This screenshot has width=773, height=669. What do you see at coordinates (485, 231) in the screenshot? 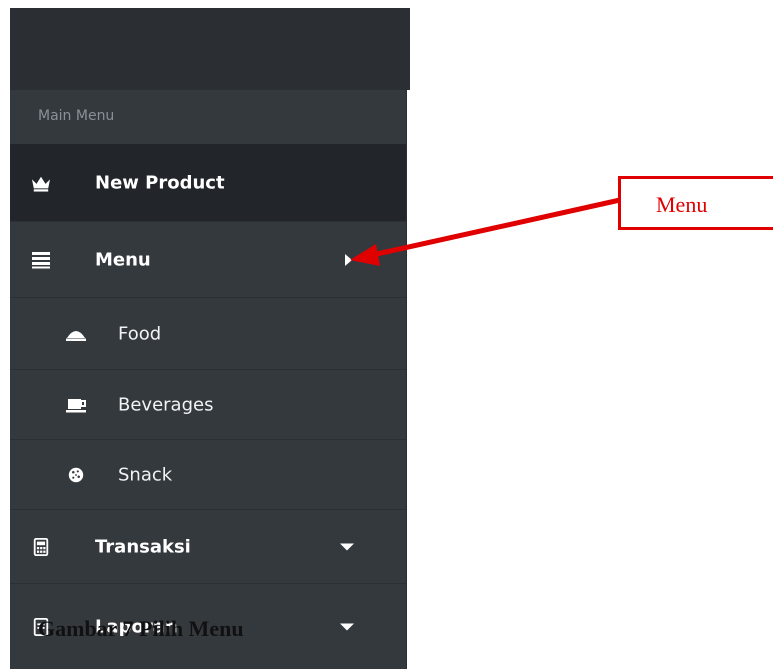
I see `annotation-arrow` at bounding box center [485, 231].